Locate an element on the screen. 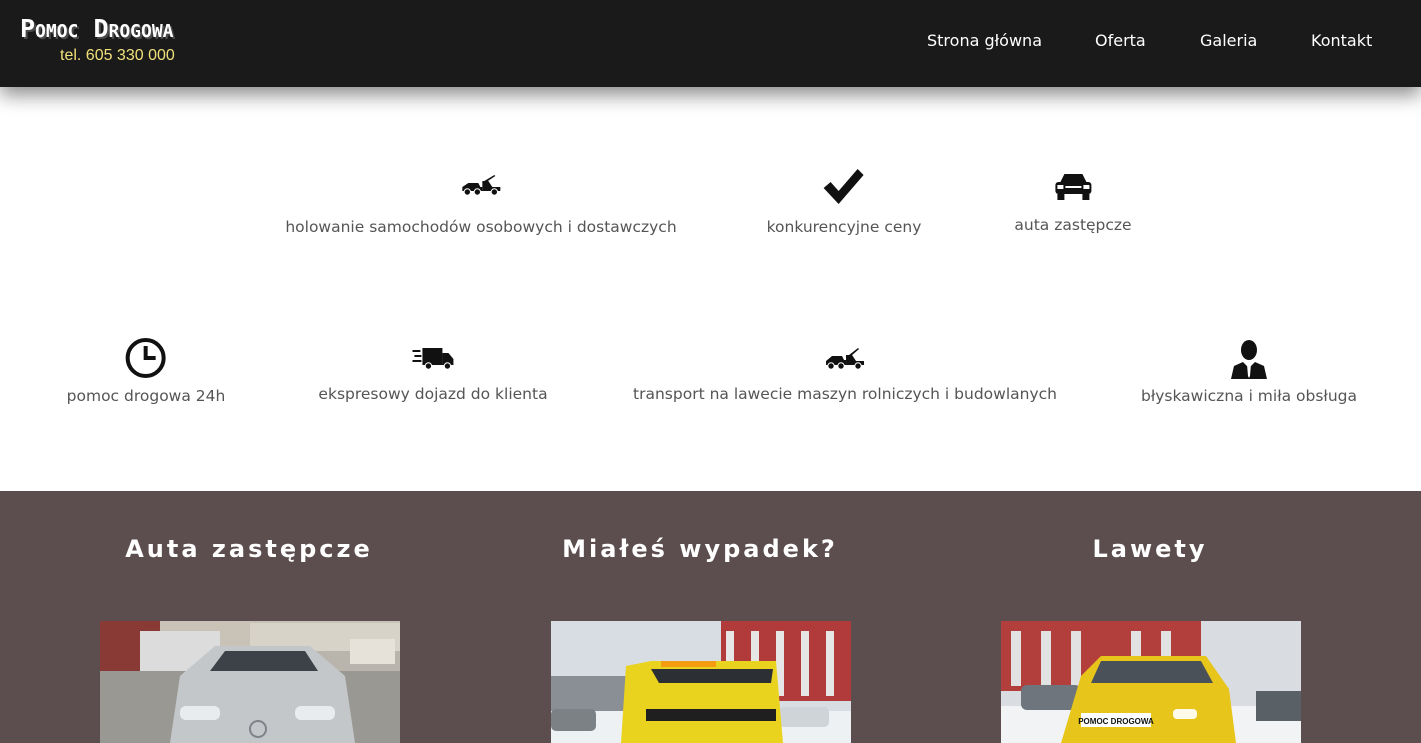 The width and height of the screenshot is (1421, 743). section-title-flatbeds: Lawety is located at coordinates (1150, 549).